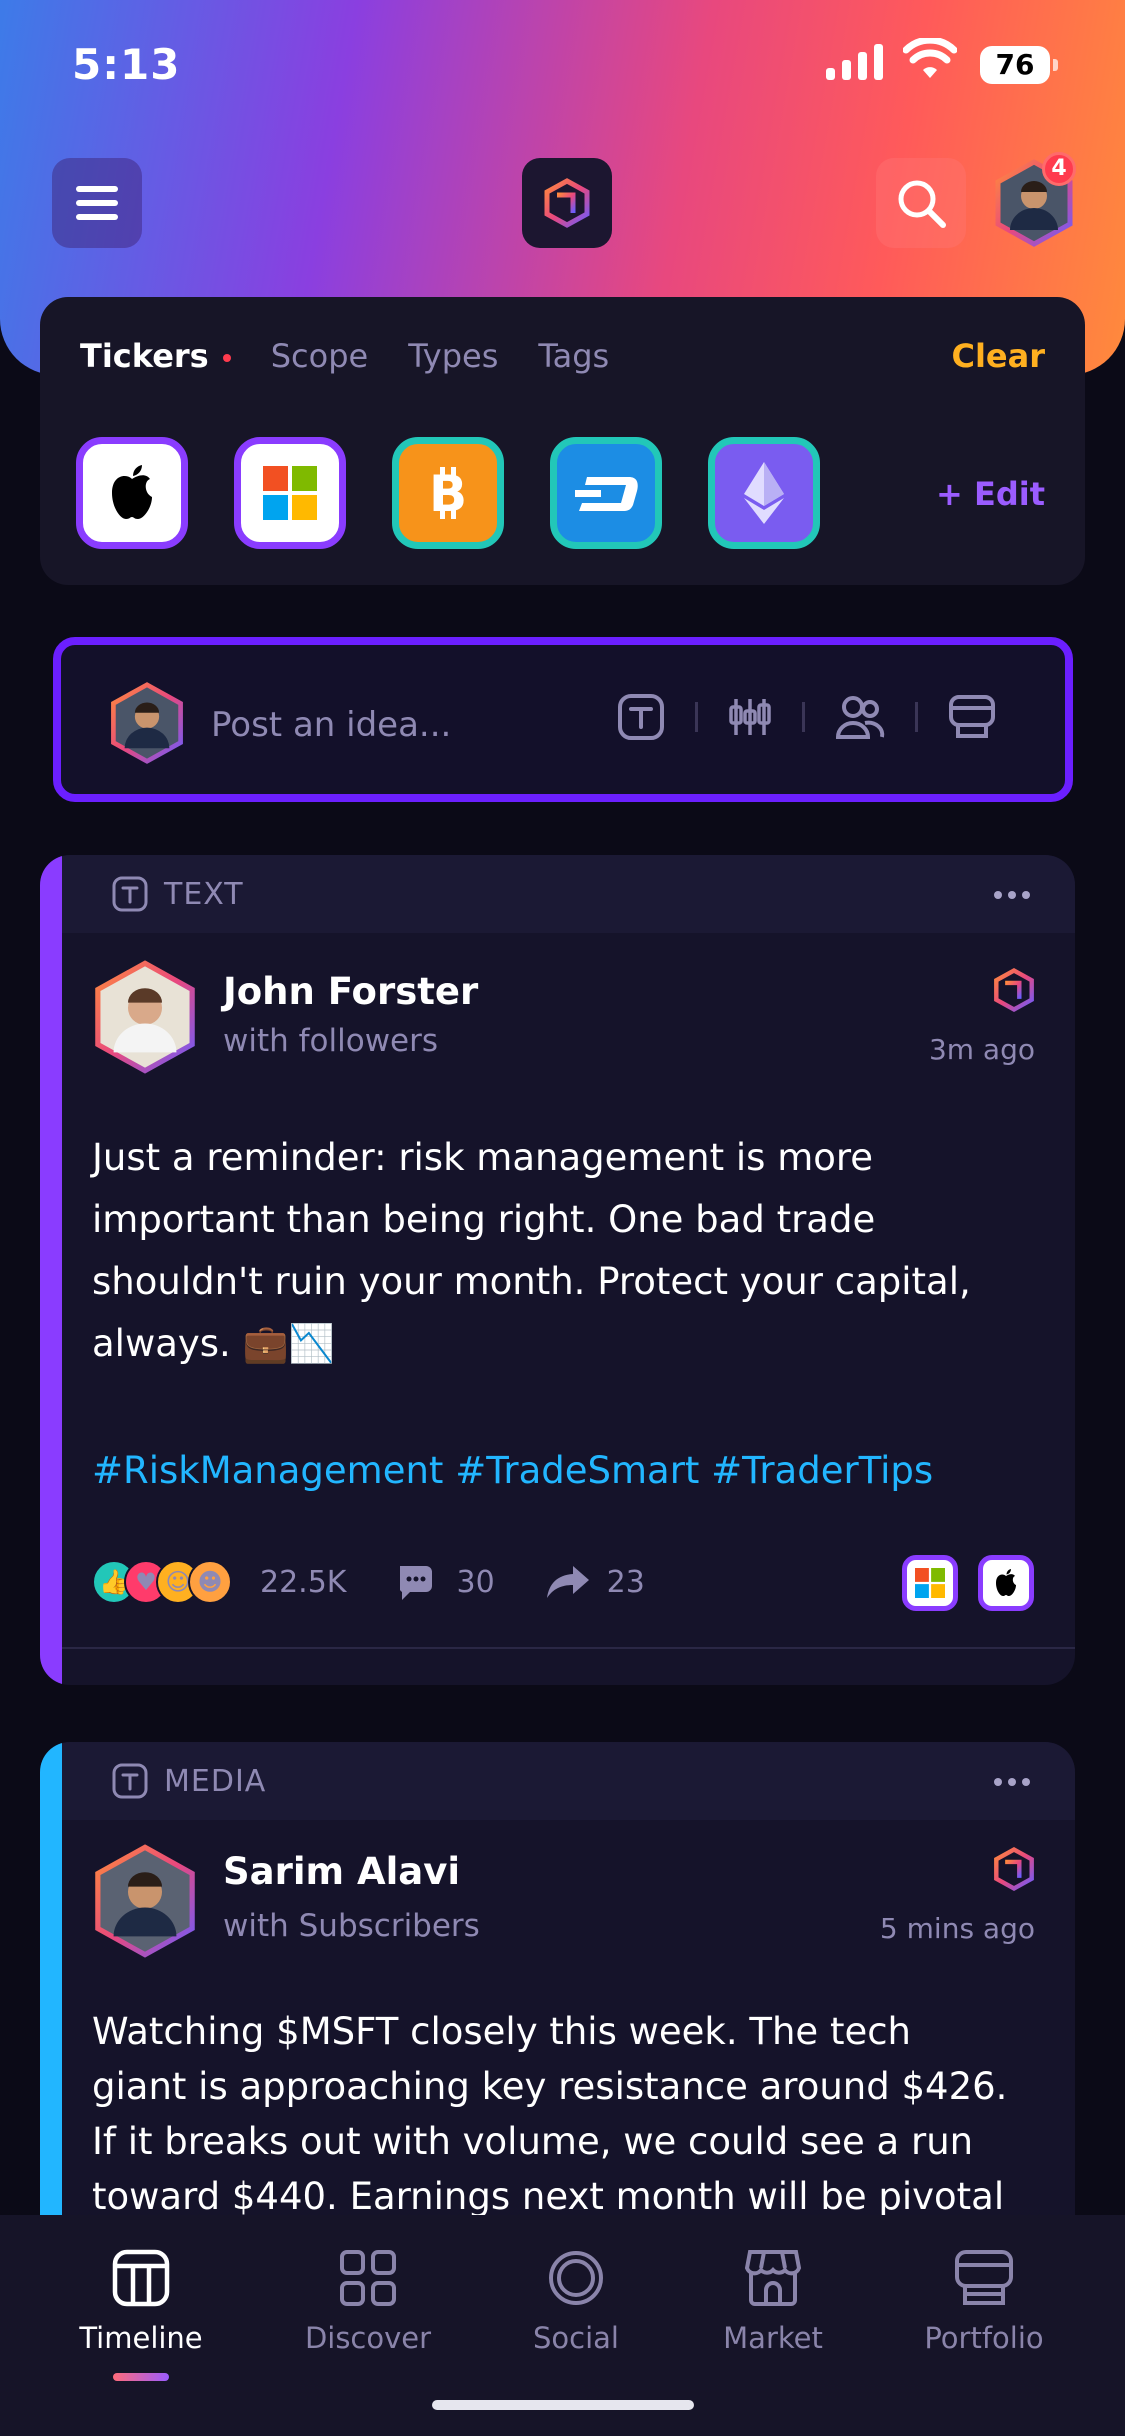  I want to click on portfolio-post-icon, so click(972, 717).